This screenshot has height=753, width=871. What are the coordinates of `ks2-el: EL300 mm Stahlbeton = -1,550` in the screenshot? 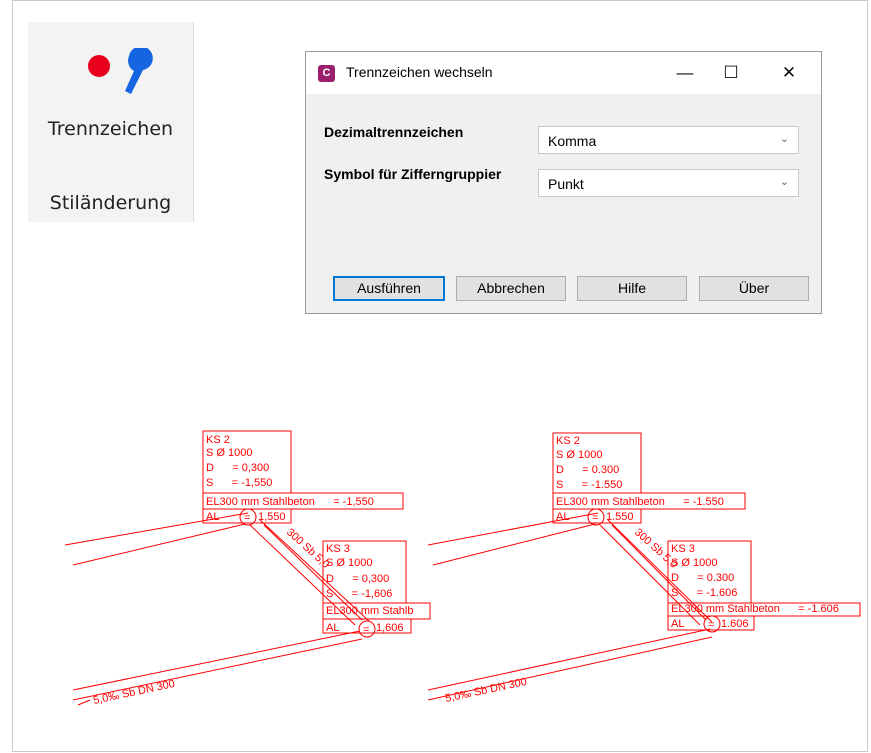 It's located at (290, 502).